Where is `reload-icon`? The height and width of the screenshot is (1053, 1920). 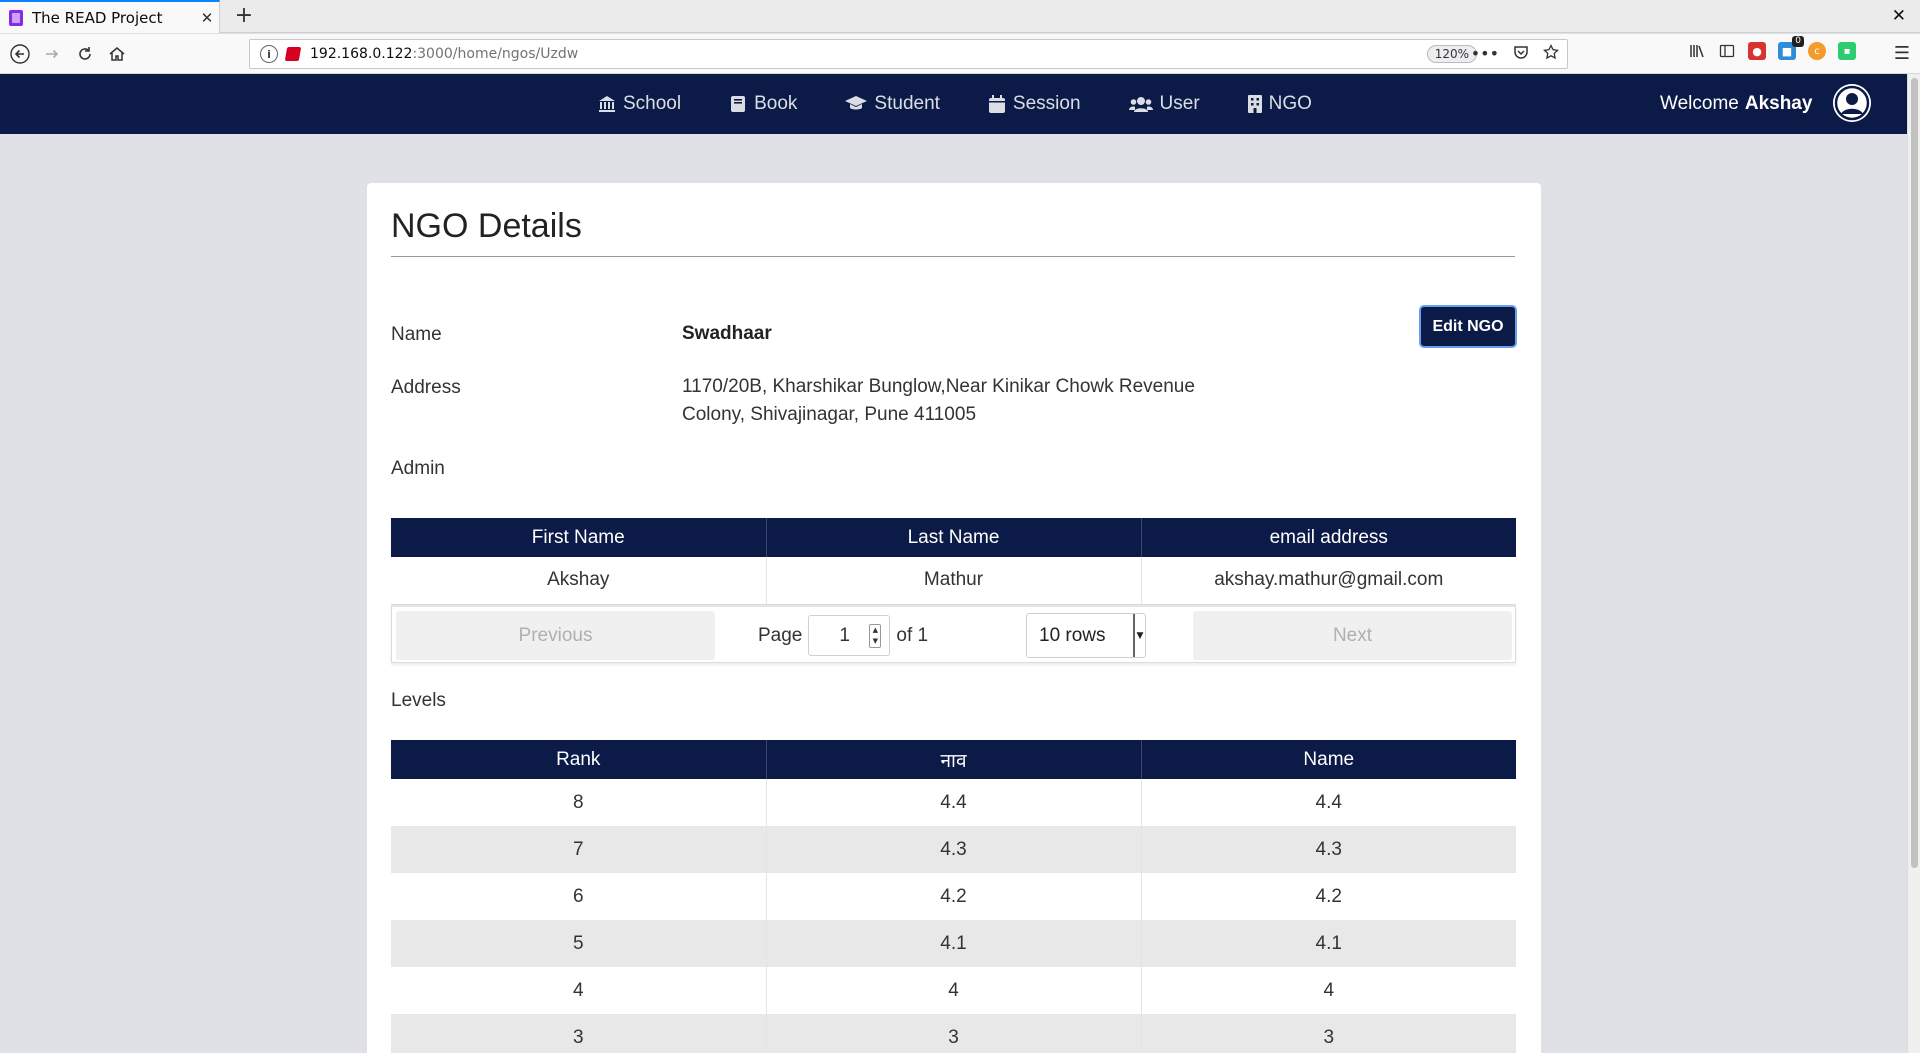 reload-icon is located at coordinates (85, 53).